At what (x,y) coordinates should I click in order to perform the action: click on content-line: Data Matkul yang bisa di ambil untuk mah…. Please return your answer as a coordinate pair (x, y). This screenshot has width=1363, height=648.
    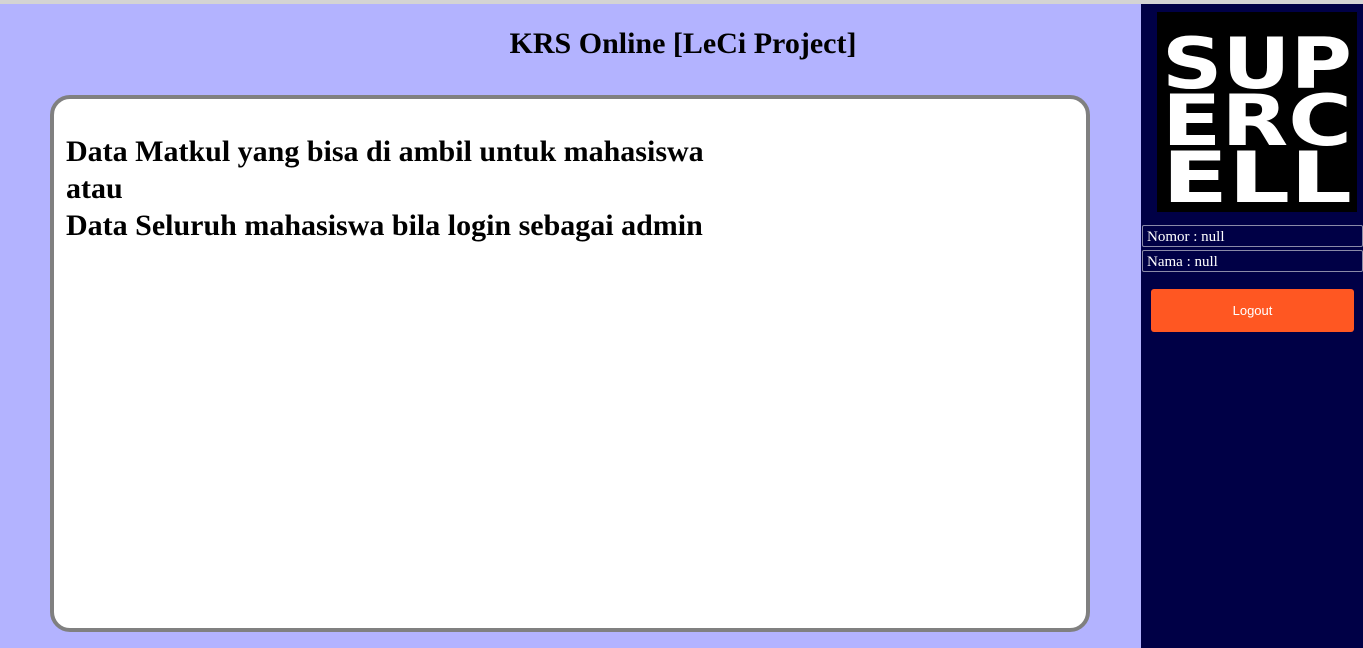
    Looking at the image, I should click on (385, 151).